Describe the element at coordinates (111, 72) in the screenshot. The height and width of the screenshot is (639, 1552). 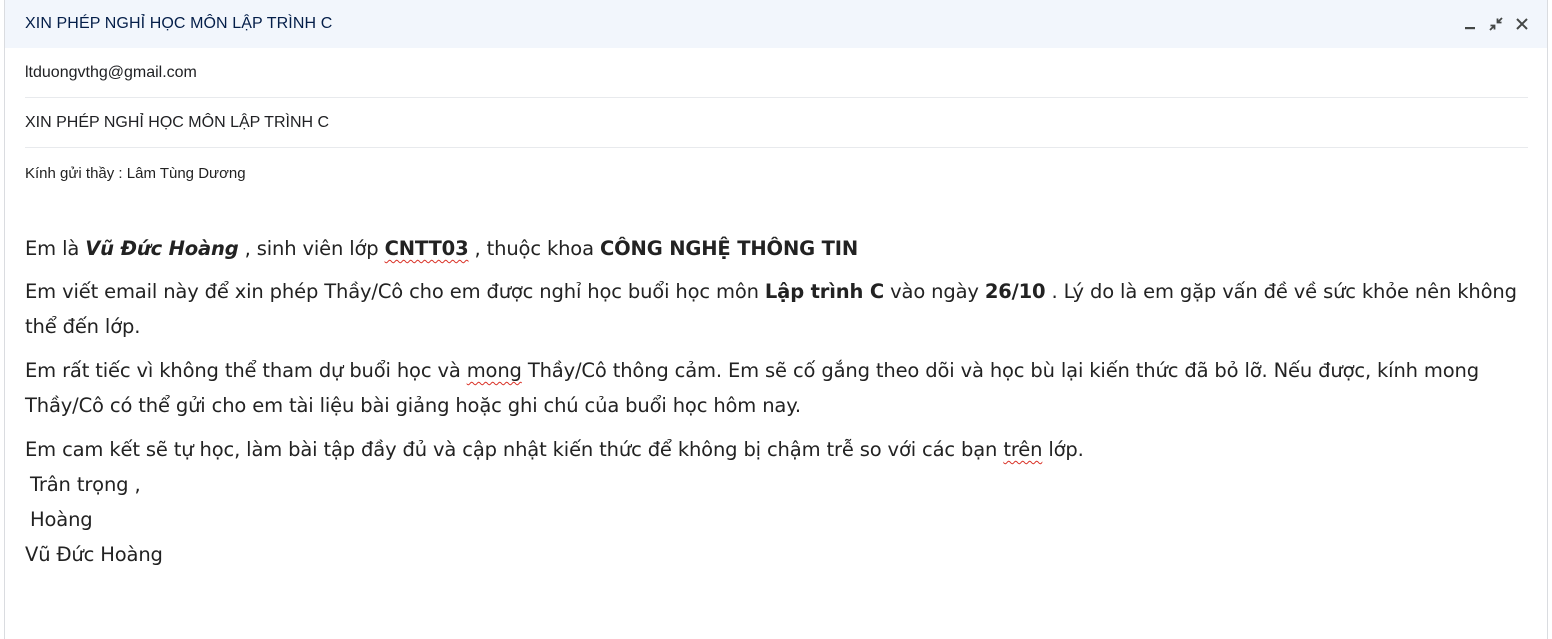
I see `recipient-address: ltduongvthg@gmail.com` at that location.